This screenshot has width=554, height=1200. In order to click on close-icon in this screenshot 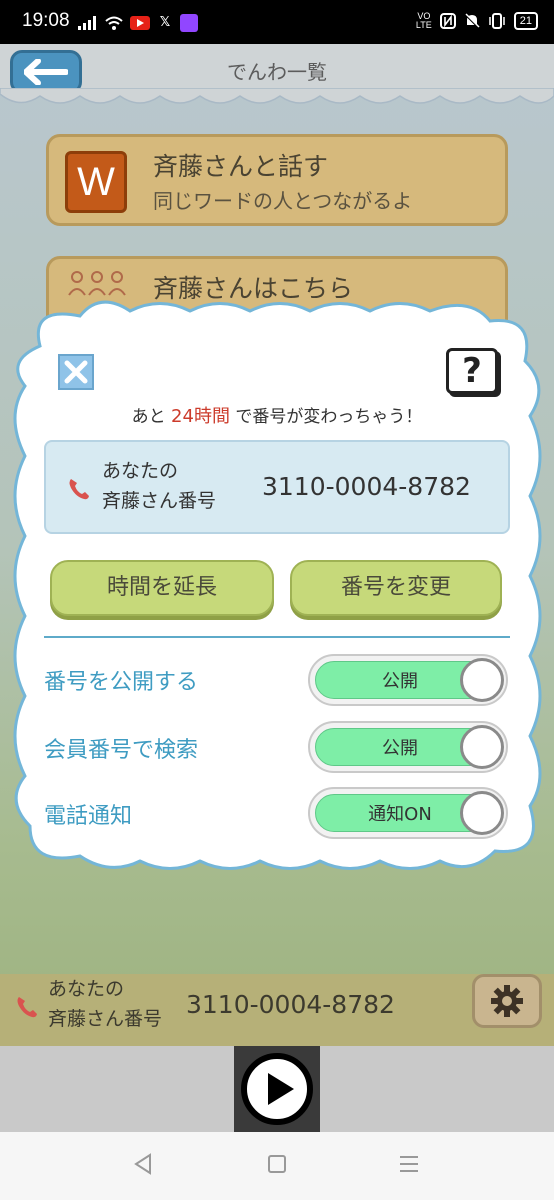, I will do `click(76, 372)`.